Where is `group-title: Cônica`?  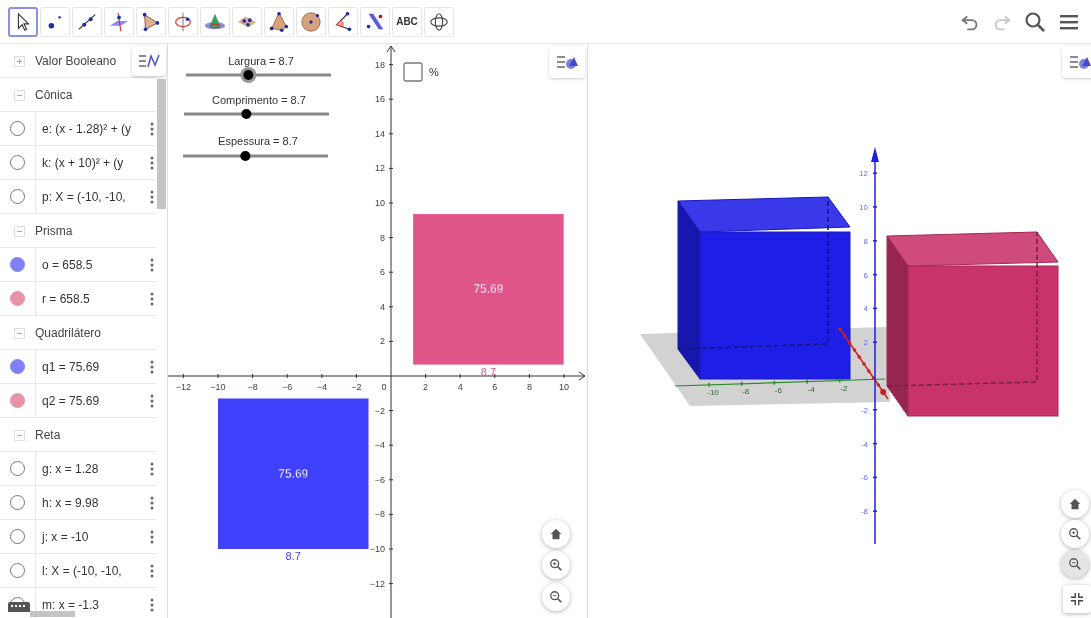
group-title: Cônica is located at coordinates (54, 94).